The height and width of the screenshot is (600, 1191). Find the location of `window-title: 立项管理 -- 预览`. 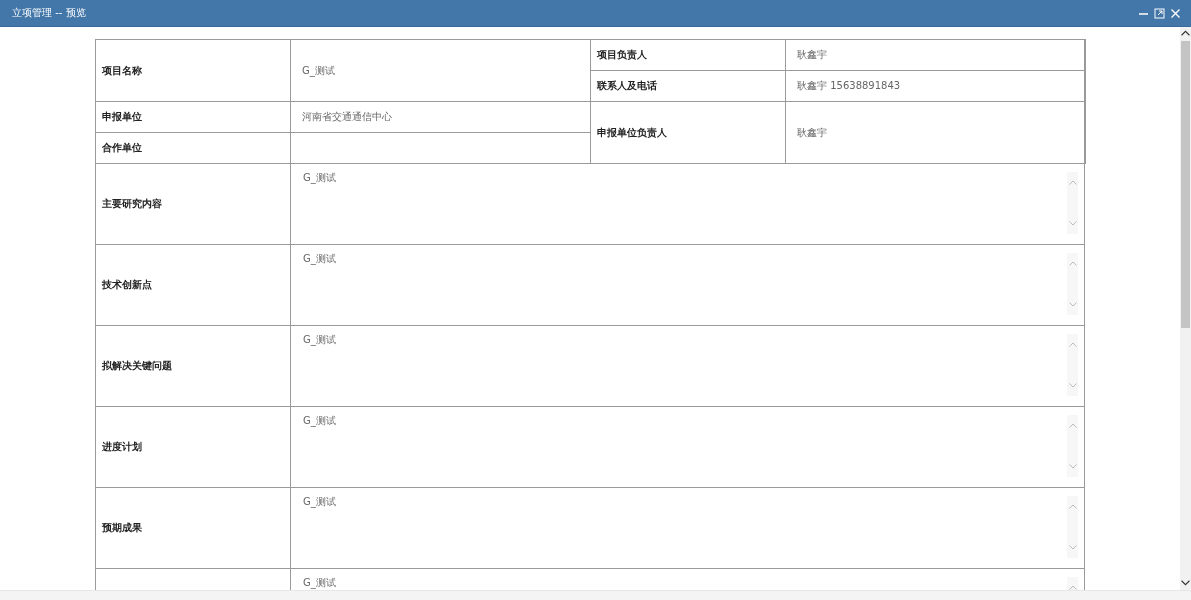

window-title: 立项管理 -- 预览 is located at coordinates (49, 13).